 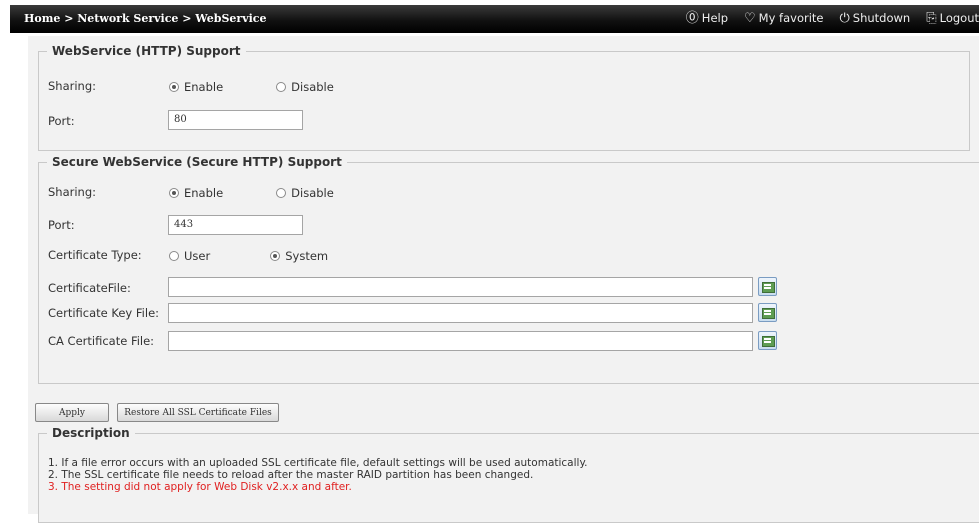 What do you see at coordinates (275, 256) in the screenshot?
I see `cert-system-radio-dot` at bounding box center [275, 256].